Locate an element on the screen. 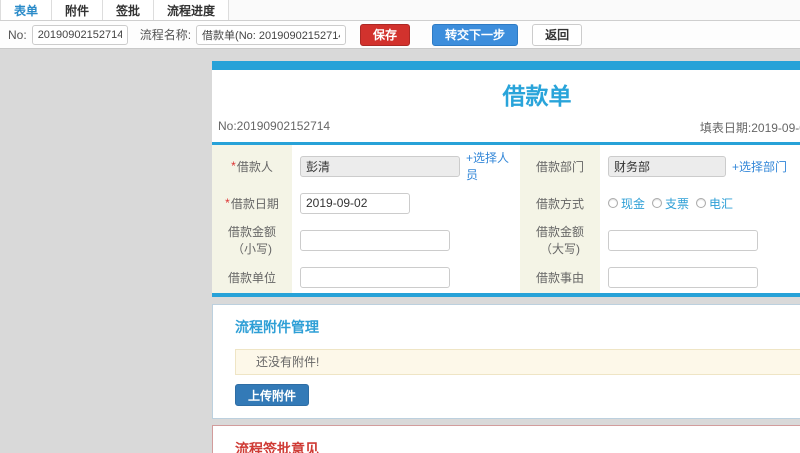 The image size is (800, 453). amount-uppercase-label: 借款金额（大写) is located at coordinates (560, 240).